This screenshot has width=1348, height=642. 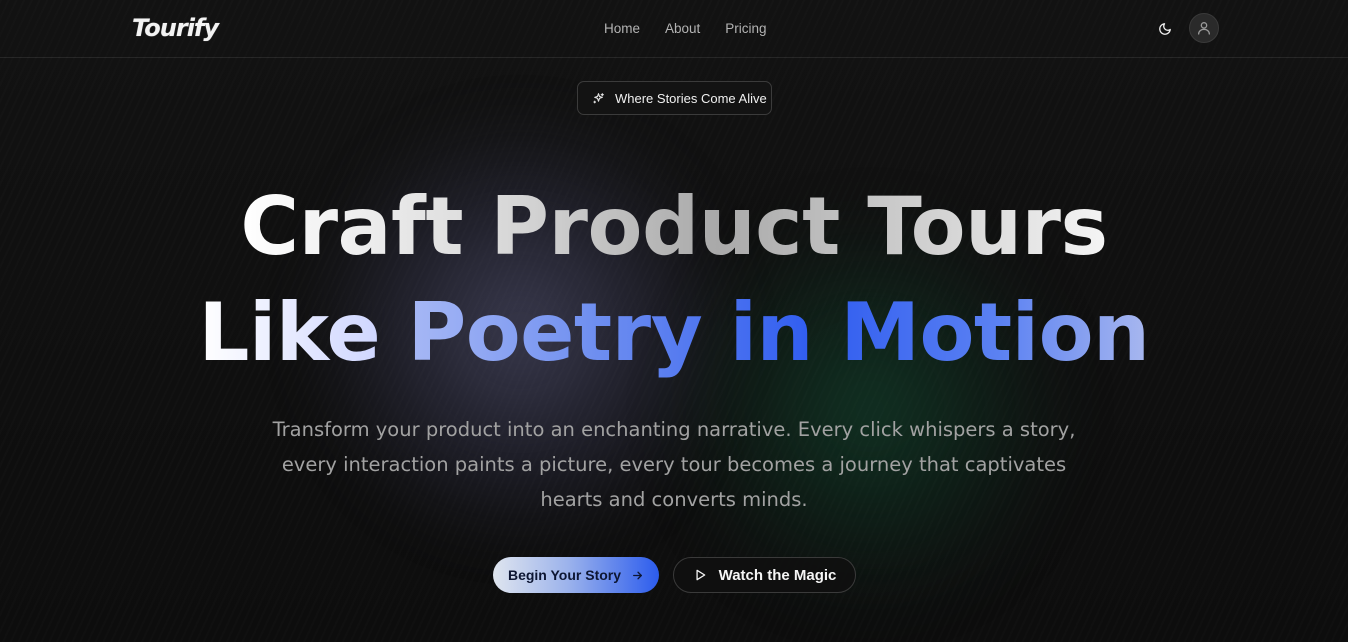 I want to click on hero-headline-text: Craft Product Tours, so click(x=674, y=226).